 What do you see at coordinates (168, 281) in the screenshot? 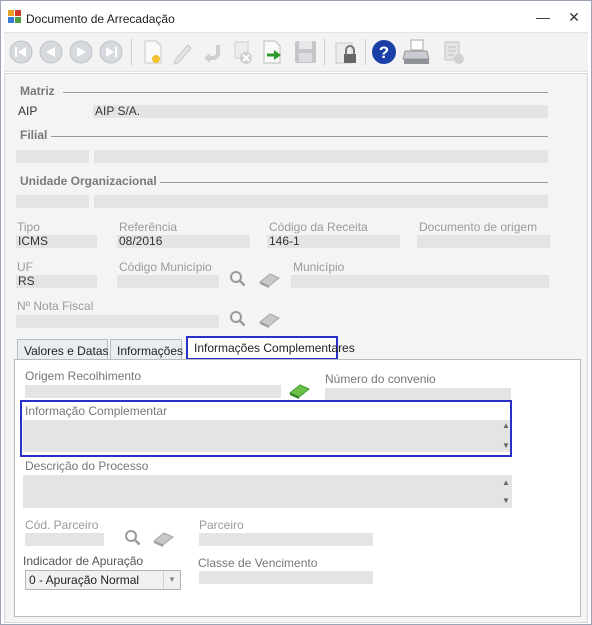
I see `codigo-municipio-field` at bounding box center [168, 281].